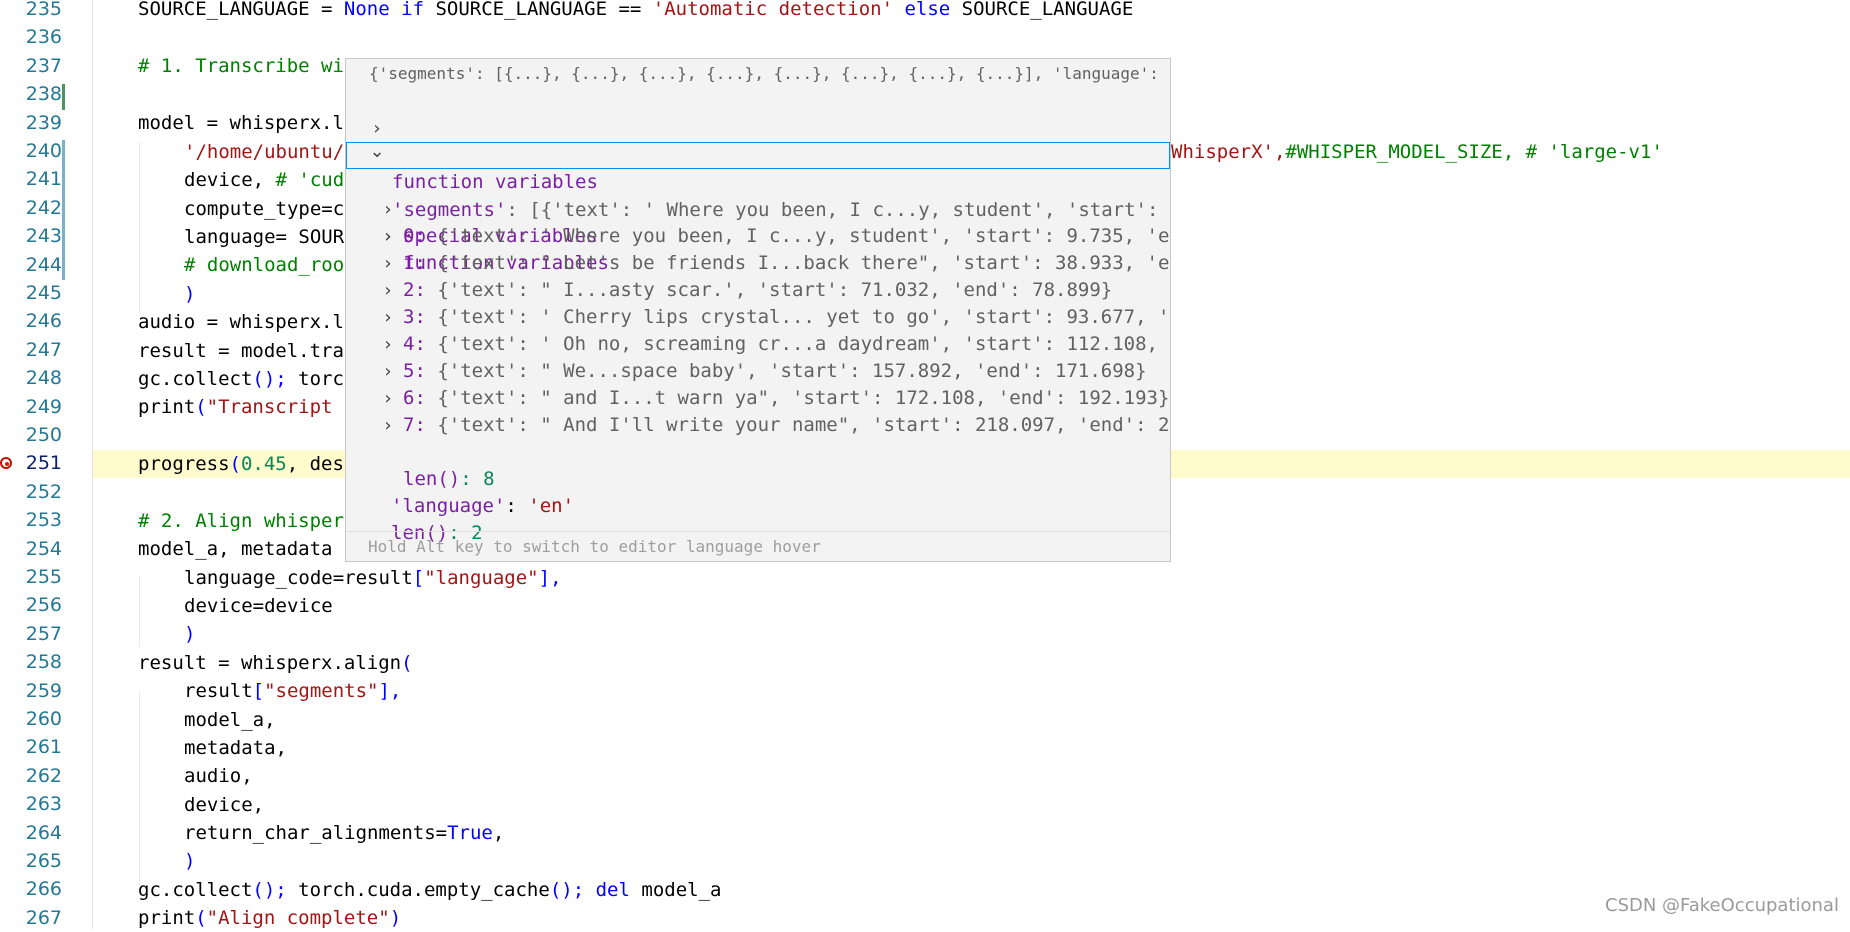 This screenshot has height=932, width=1850. Describe the element at coordinates (31, 747) in the screenshot. I see `line-number: 261` at that location.